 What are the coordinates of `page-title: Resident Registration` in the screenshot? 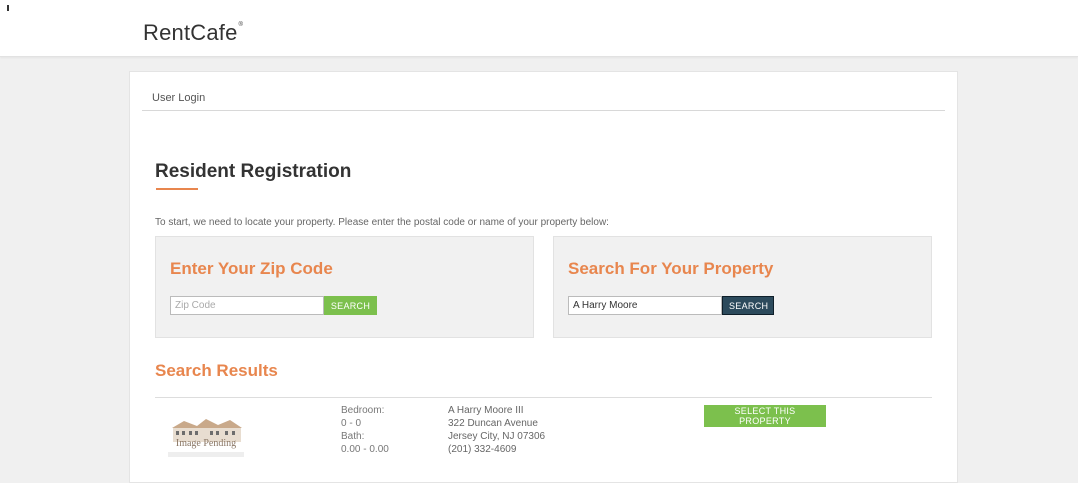 It's located at (253, 171).